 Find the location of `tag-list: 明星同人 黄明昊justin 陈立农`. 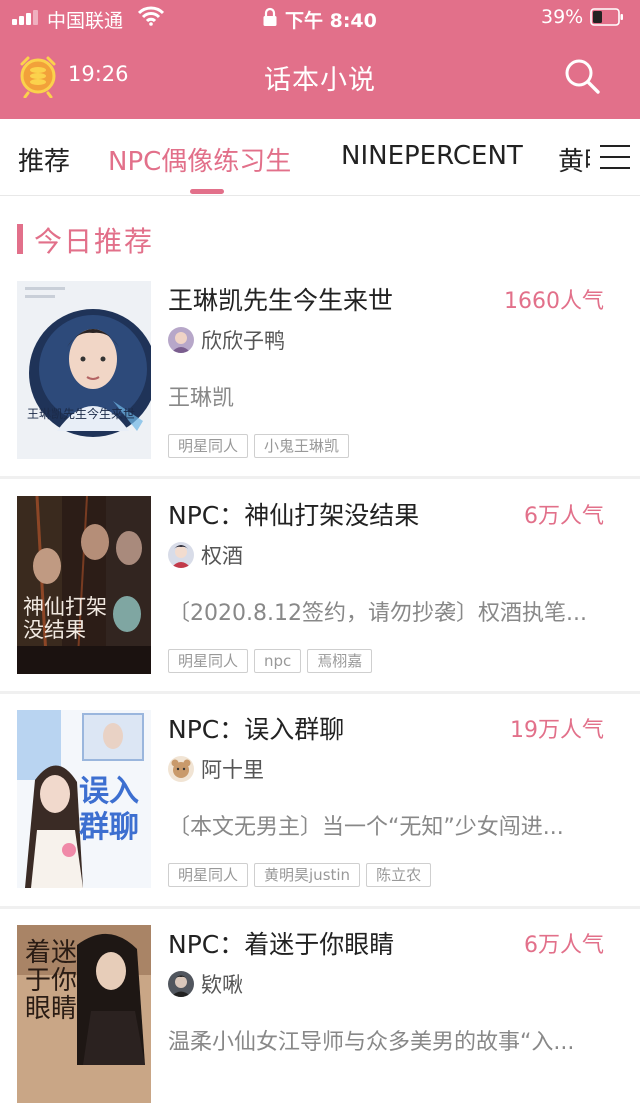

tag-list: 明星同人 黄明昊justin 陈立农 is located at coordinates (302, 876).